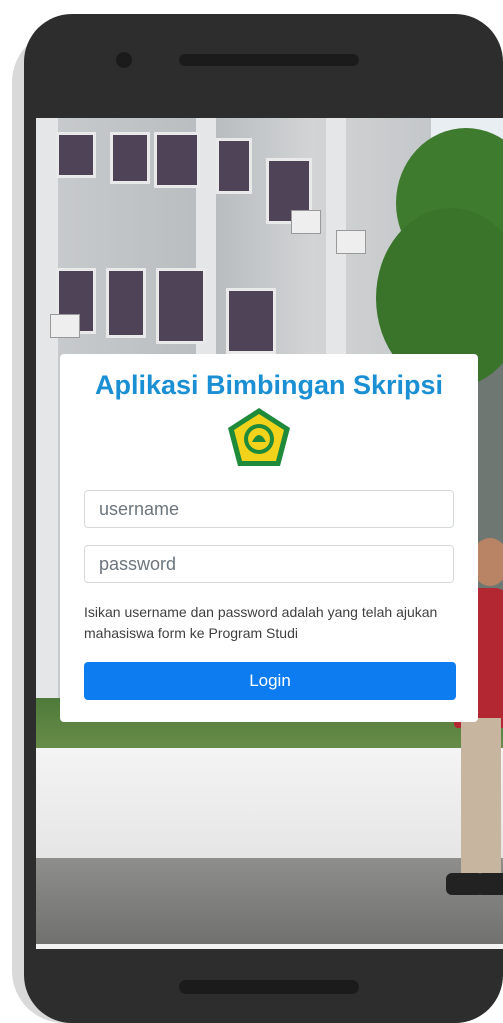 The width and height of the screenshot is (503, 1023). I want to click on low-wall, so click(269, 808).